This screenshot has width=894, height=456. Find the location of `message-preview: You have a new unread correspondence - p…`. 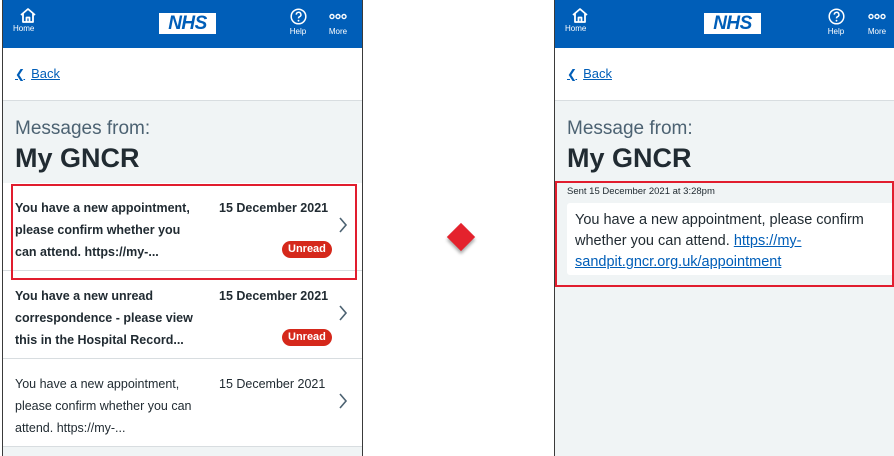

message-preview: You have a new unread correspondence - p… is located at coordinates (104, 318).